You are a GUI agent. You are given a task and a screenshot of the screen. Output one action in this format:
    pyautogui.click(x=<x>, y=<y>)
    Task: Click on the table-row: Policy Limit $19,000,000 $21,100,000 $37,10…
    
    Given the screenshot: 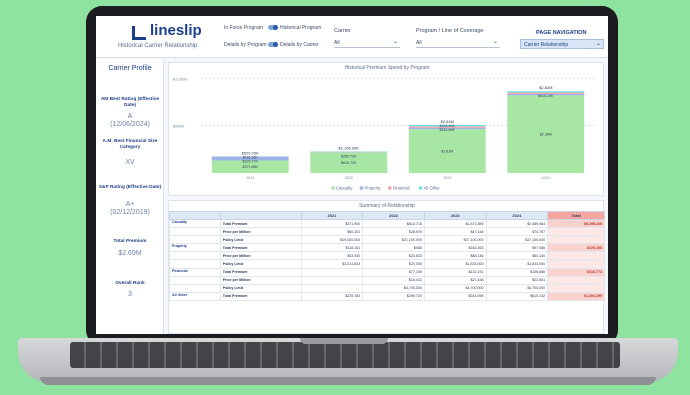 What is the action you would take?
    pyautogui.click(x=387, y=240)
    